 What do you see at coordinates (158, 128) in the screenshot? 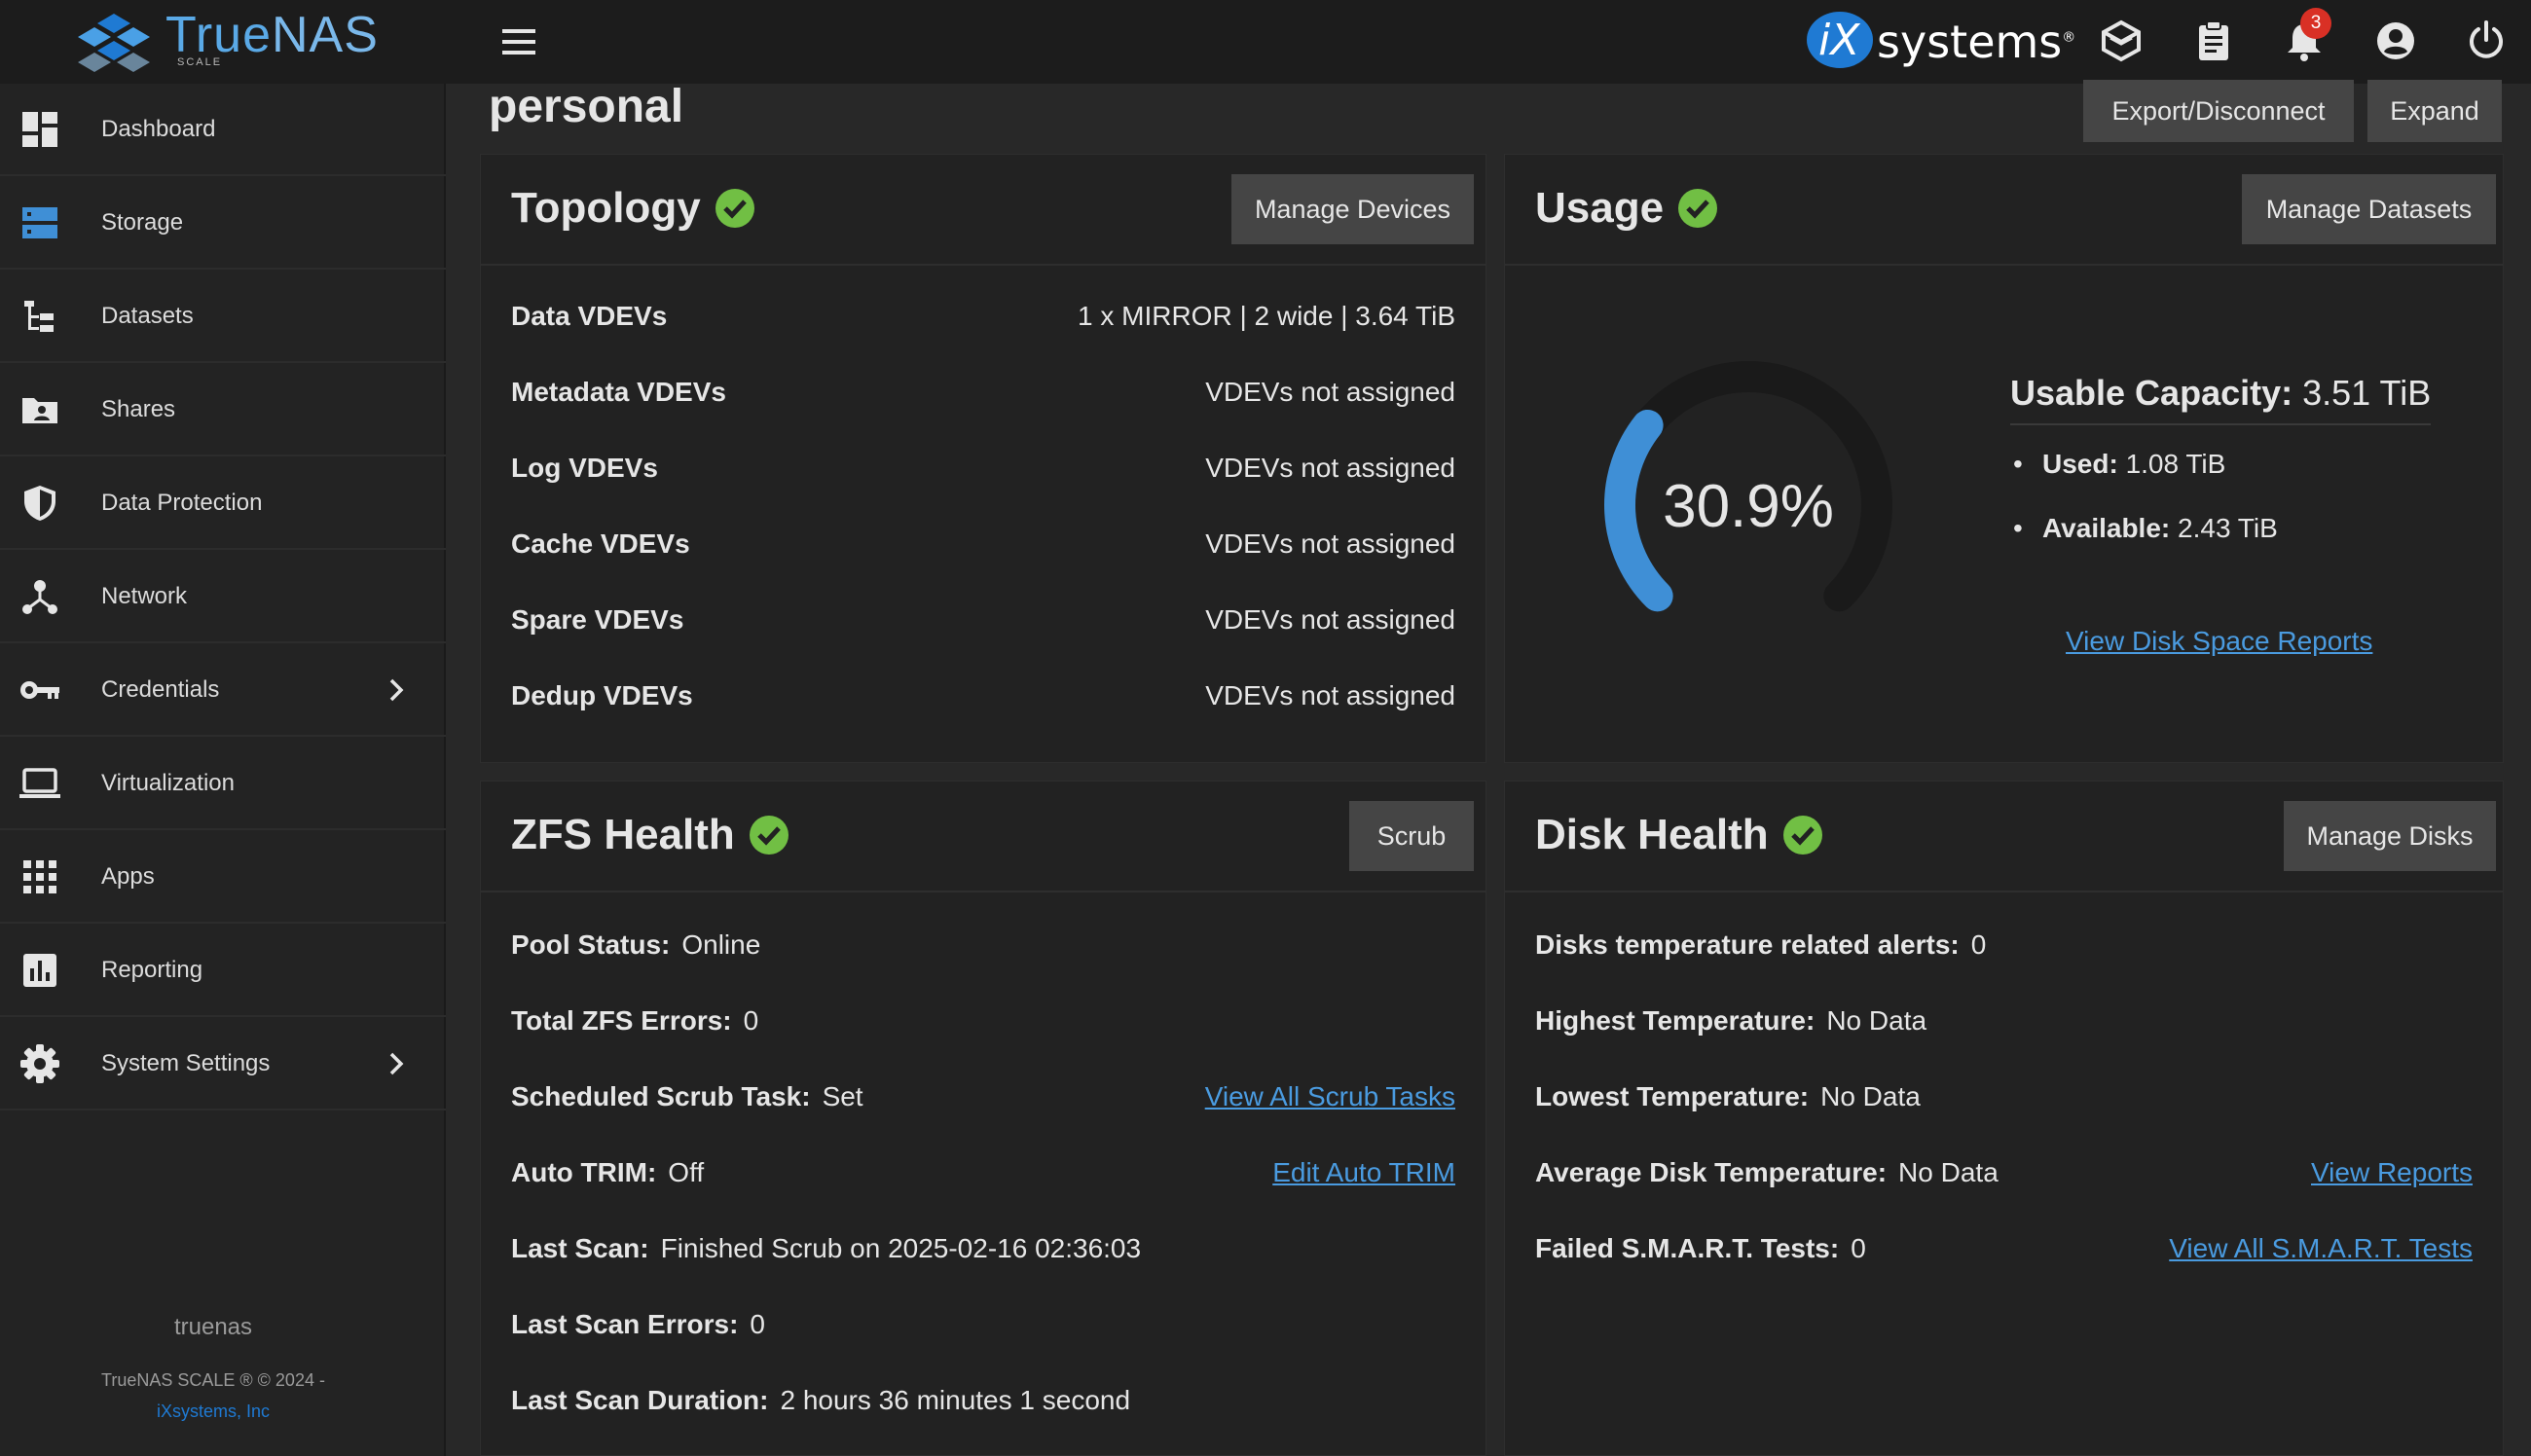
I see `sidebar-item-label: Dashboard` at bounding box center [158, 128].